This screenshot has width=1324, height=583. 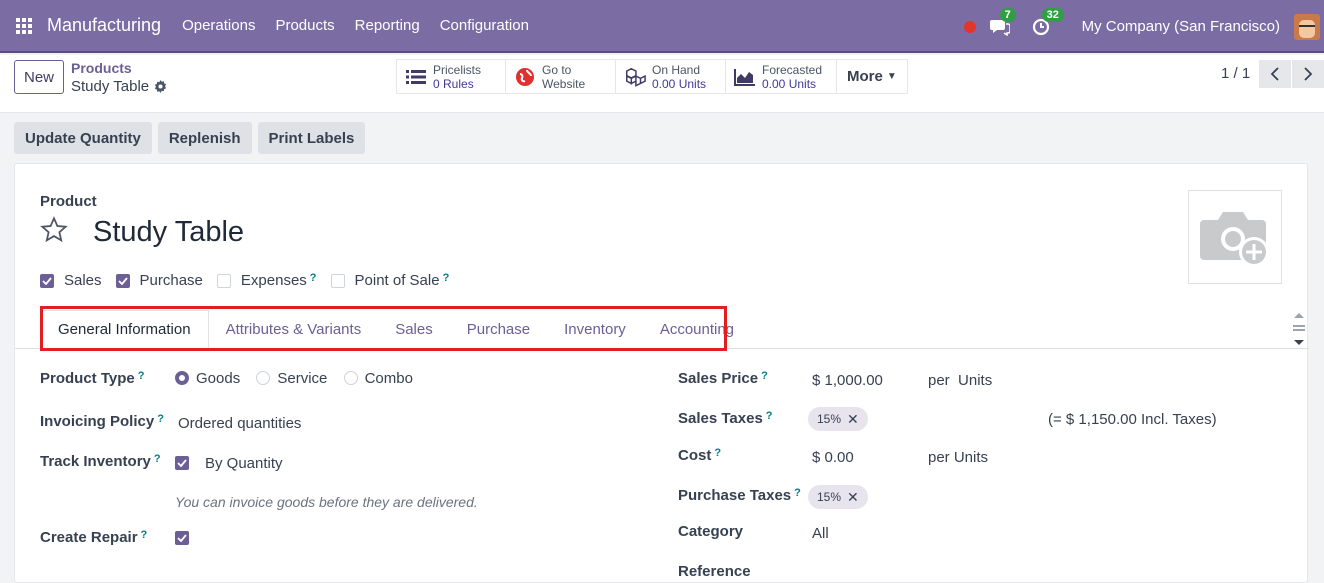 What do you see at coordinates (207, 378) in the screenshot?
I see `goods-radio: Goods` at bounding box center [207, 378].